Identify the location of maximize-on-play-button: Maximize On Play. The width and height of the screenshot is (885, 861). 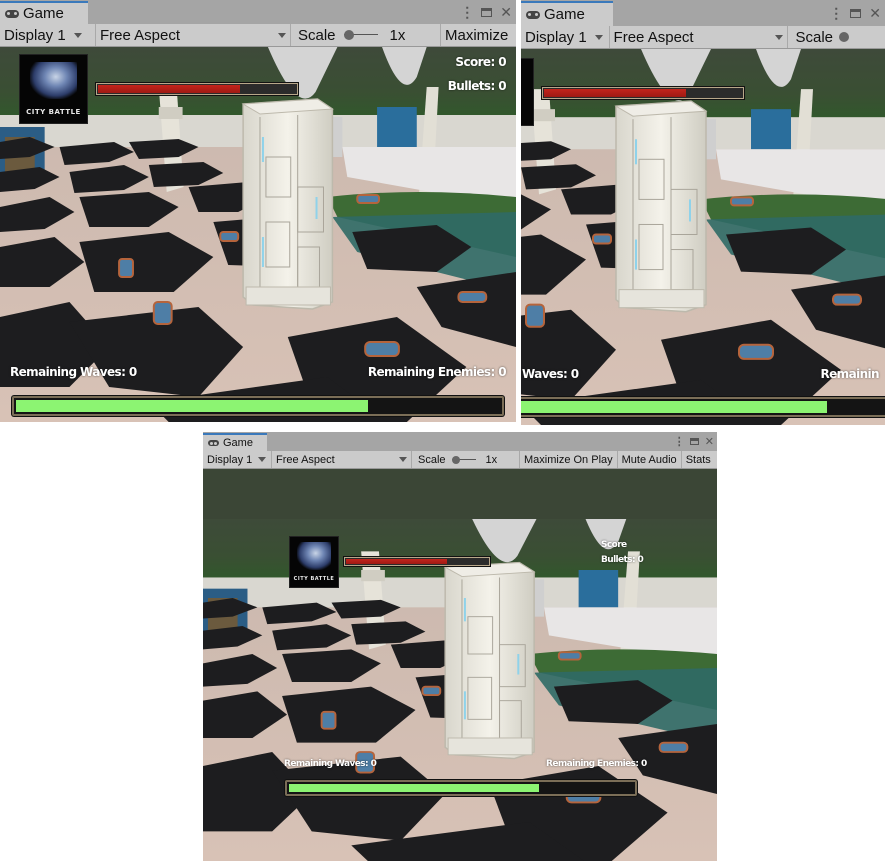
(569, 459).